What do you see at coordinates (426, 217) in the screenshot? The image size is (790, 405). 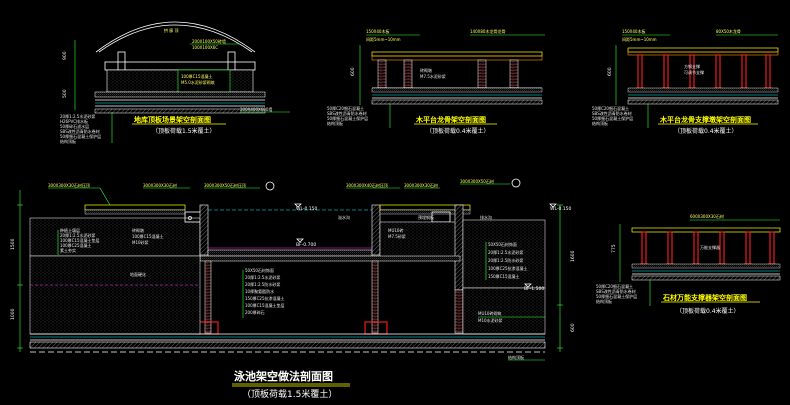 I see `main-misc-8: 预埋钢板` at bounding box center [426, 217].